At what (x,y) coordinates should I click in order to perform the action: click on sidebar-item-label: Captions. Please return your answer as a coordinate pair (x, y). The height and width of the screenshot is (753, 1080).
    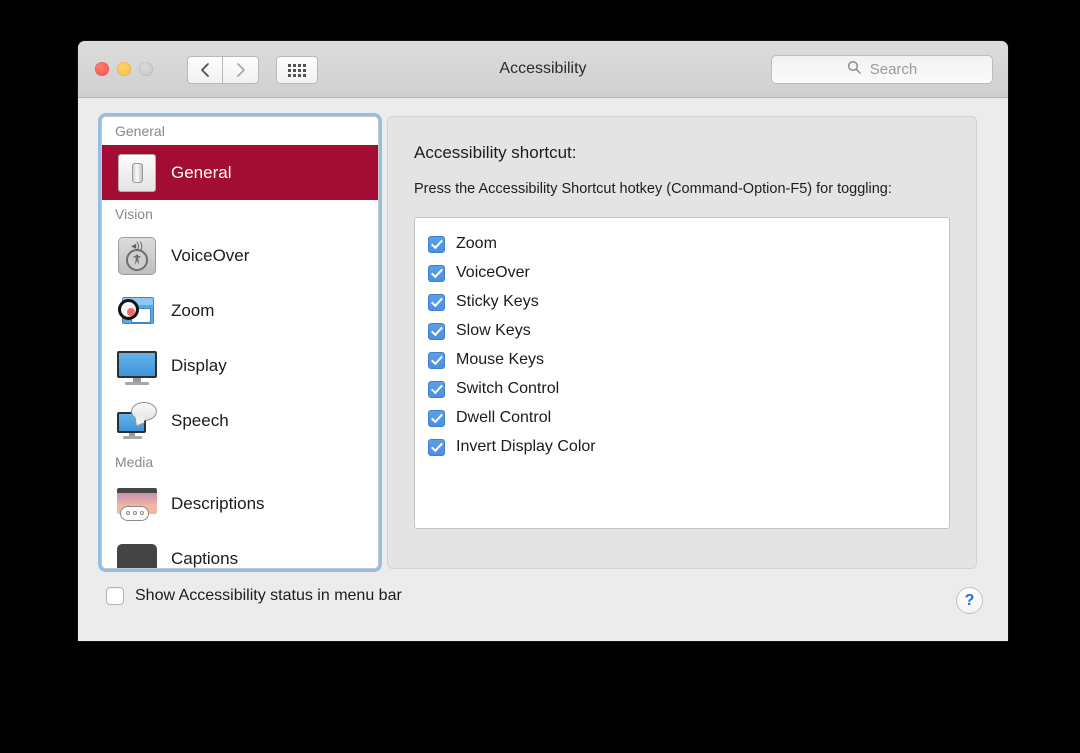
    Looking at the image, I should click on (205, 558).